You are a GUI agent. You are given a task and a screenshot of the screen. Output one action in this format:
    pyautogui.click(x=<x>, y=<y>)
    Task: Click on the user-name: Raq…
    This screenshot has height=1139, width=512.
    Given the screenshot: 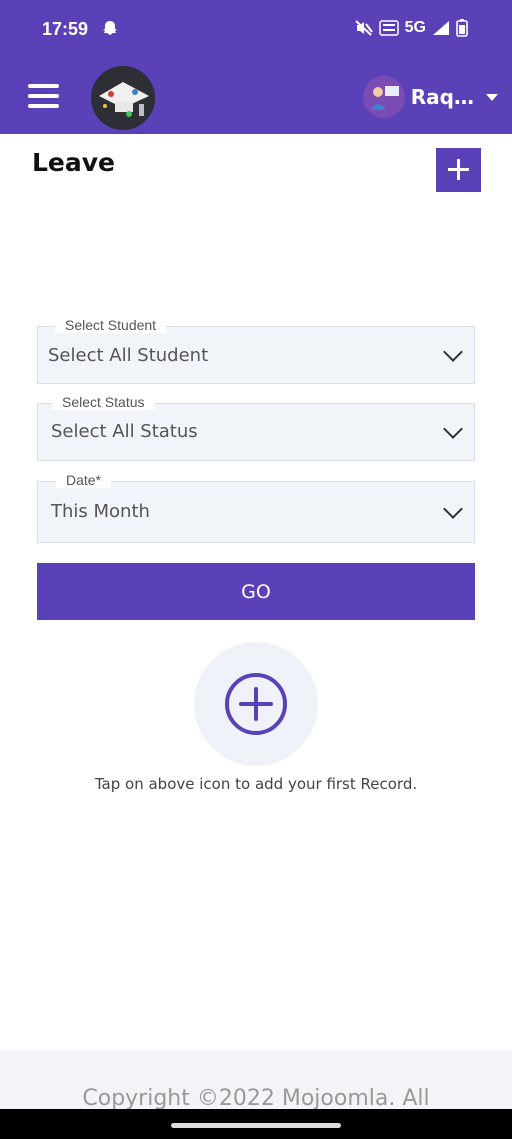 What is the action you would take?
    pyautogui.click(x=442, y=97)
    